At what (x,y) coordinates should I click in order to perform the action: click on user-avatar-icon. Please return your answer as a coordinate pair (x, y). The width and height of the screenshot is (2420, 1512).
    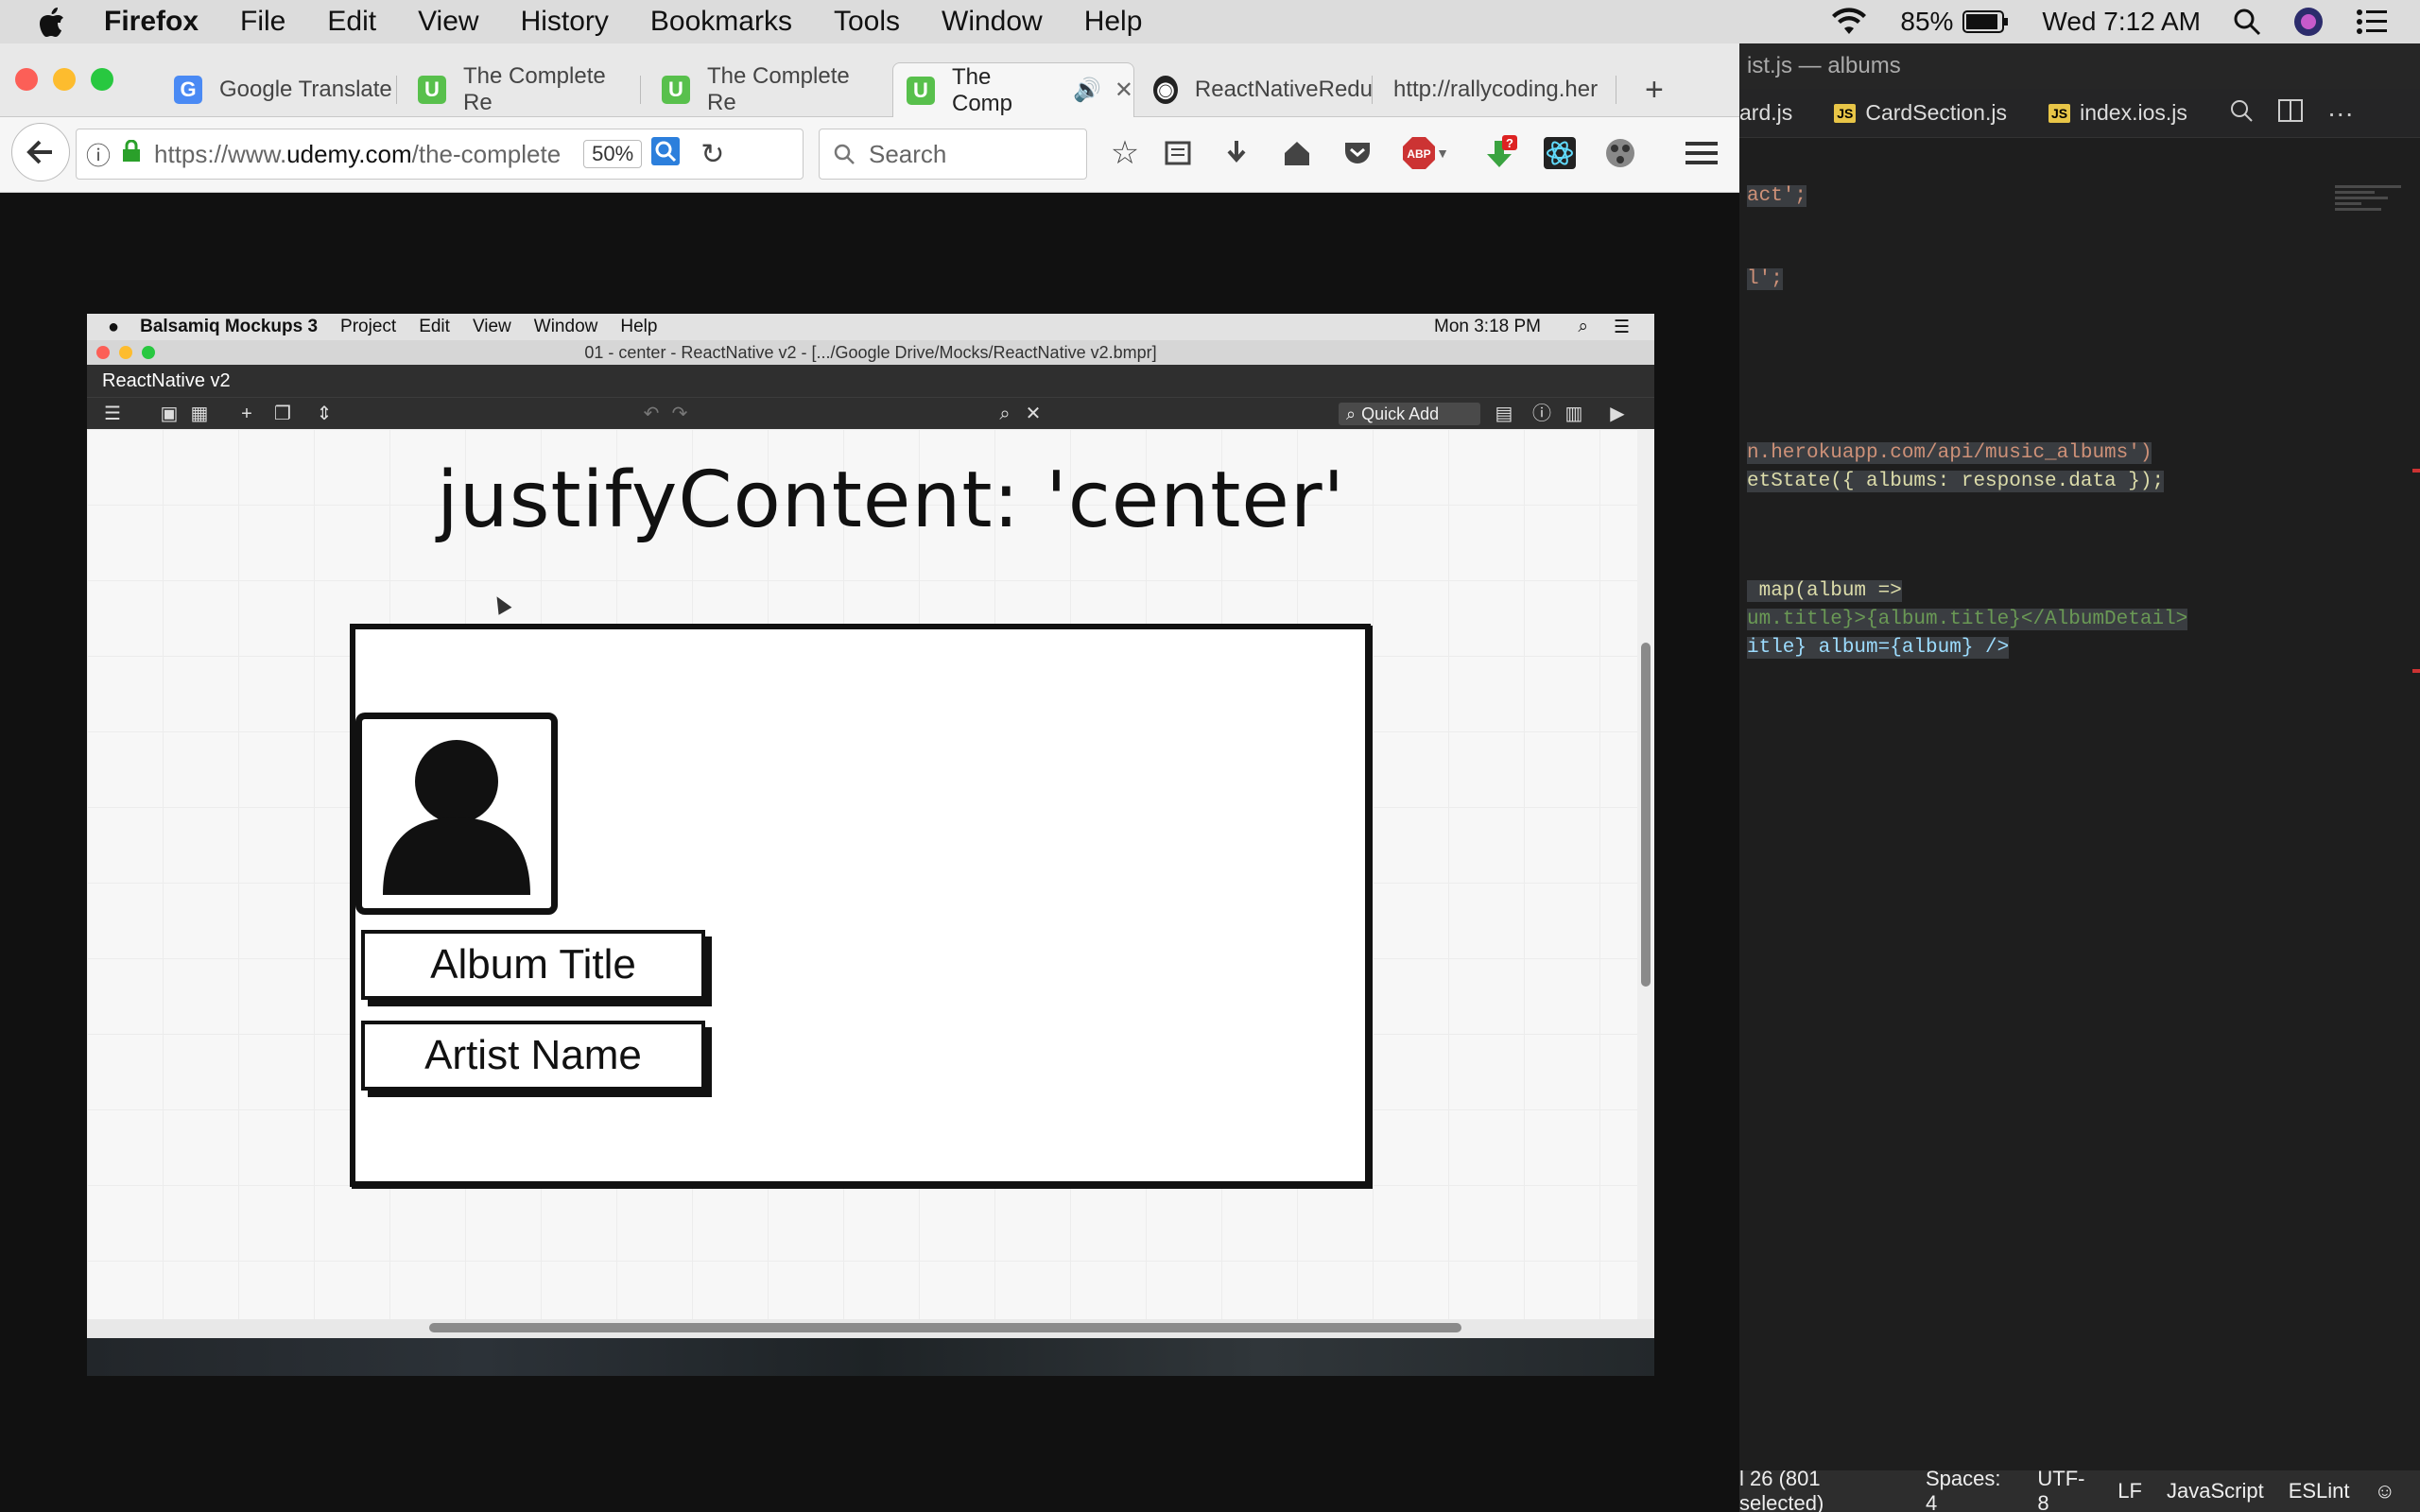
    Looking at the image, I should click on (456, 814).